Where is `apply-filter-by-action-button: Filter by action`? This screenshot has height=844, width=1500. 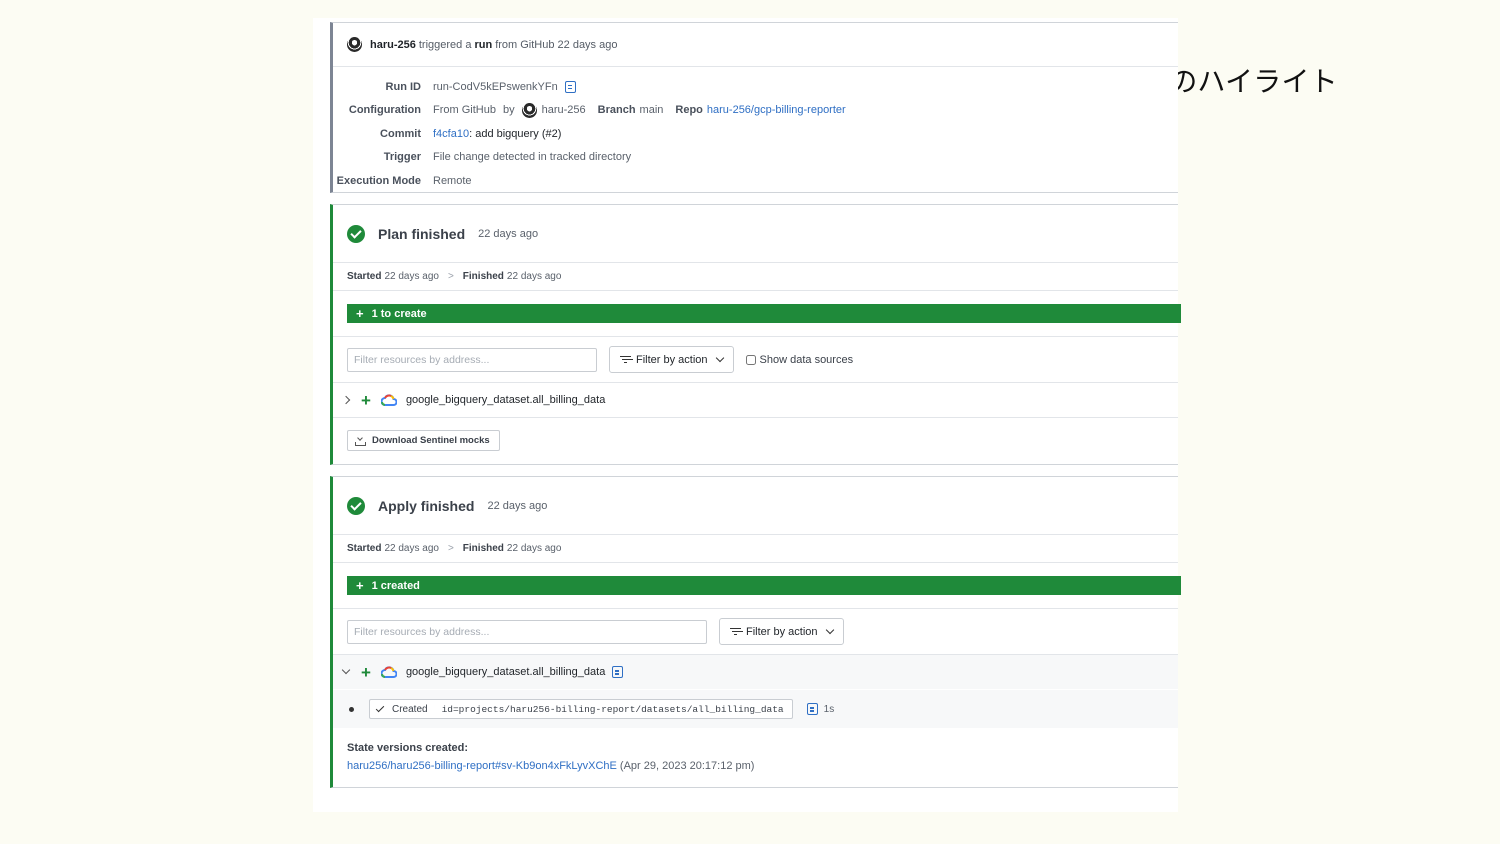 apply-filter-by-action-button: Filter by action is located at coordinates (781, 631).